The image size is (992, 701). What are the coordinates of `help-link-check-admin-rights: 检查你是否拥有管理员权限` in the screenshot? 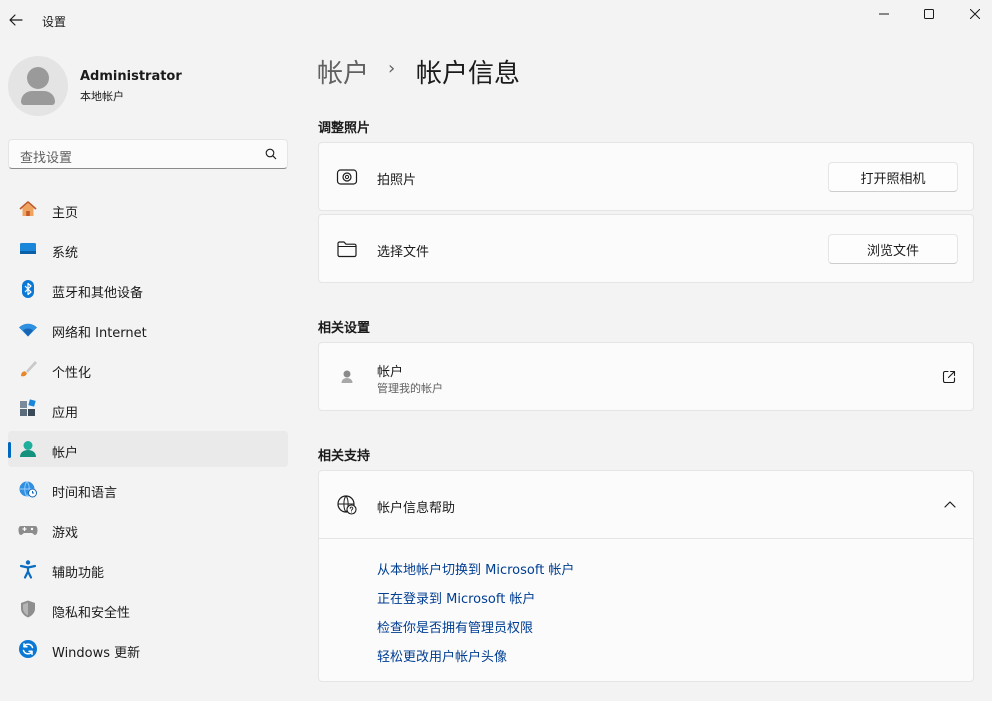 It's located at (455, 626).